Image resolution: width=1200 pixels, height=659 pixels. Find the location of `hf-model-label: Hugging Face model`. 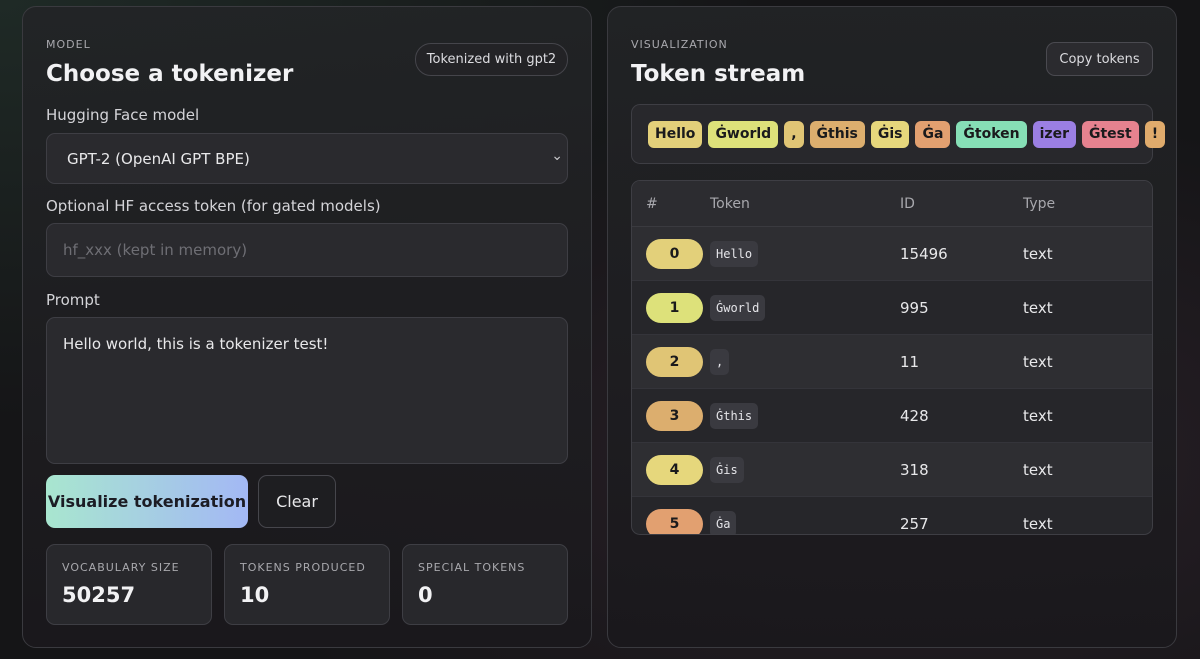

hf-model-label: Hugging Face model is located at coordinates (123, 115).